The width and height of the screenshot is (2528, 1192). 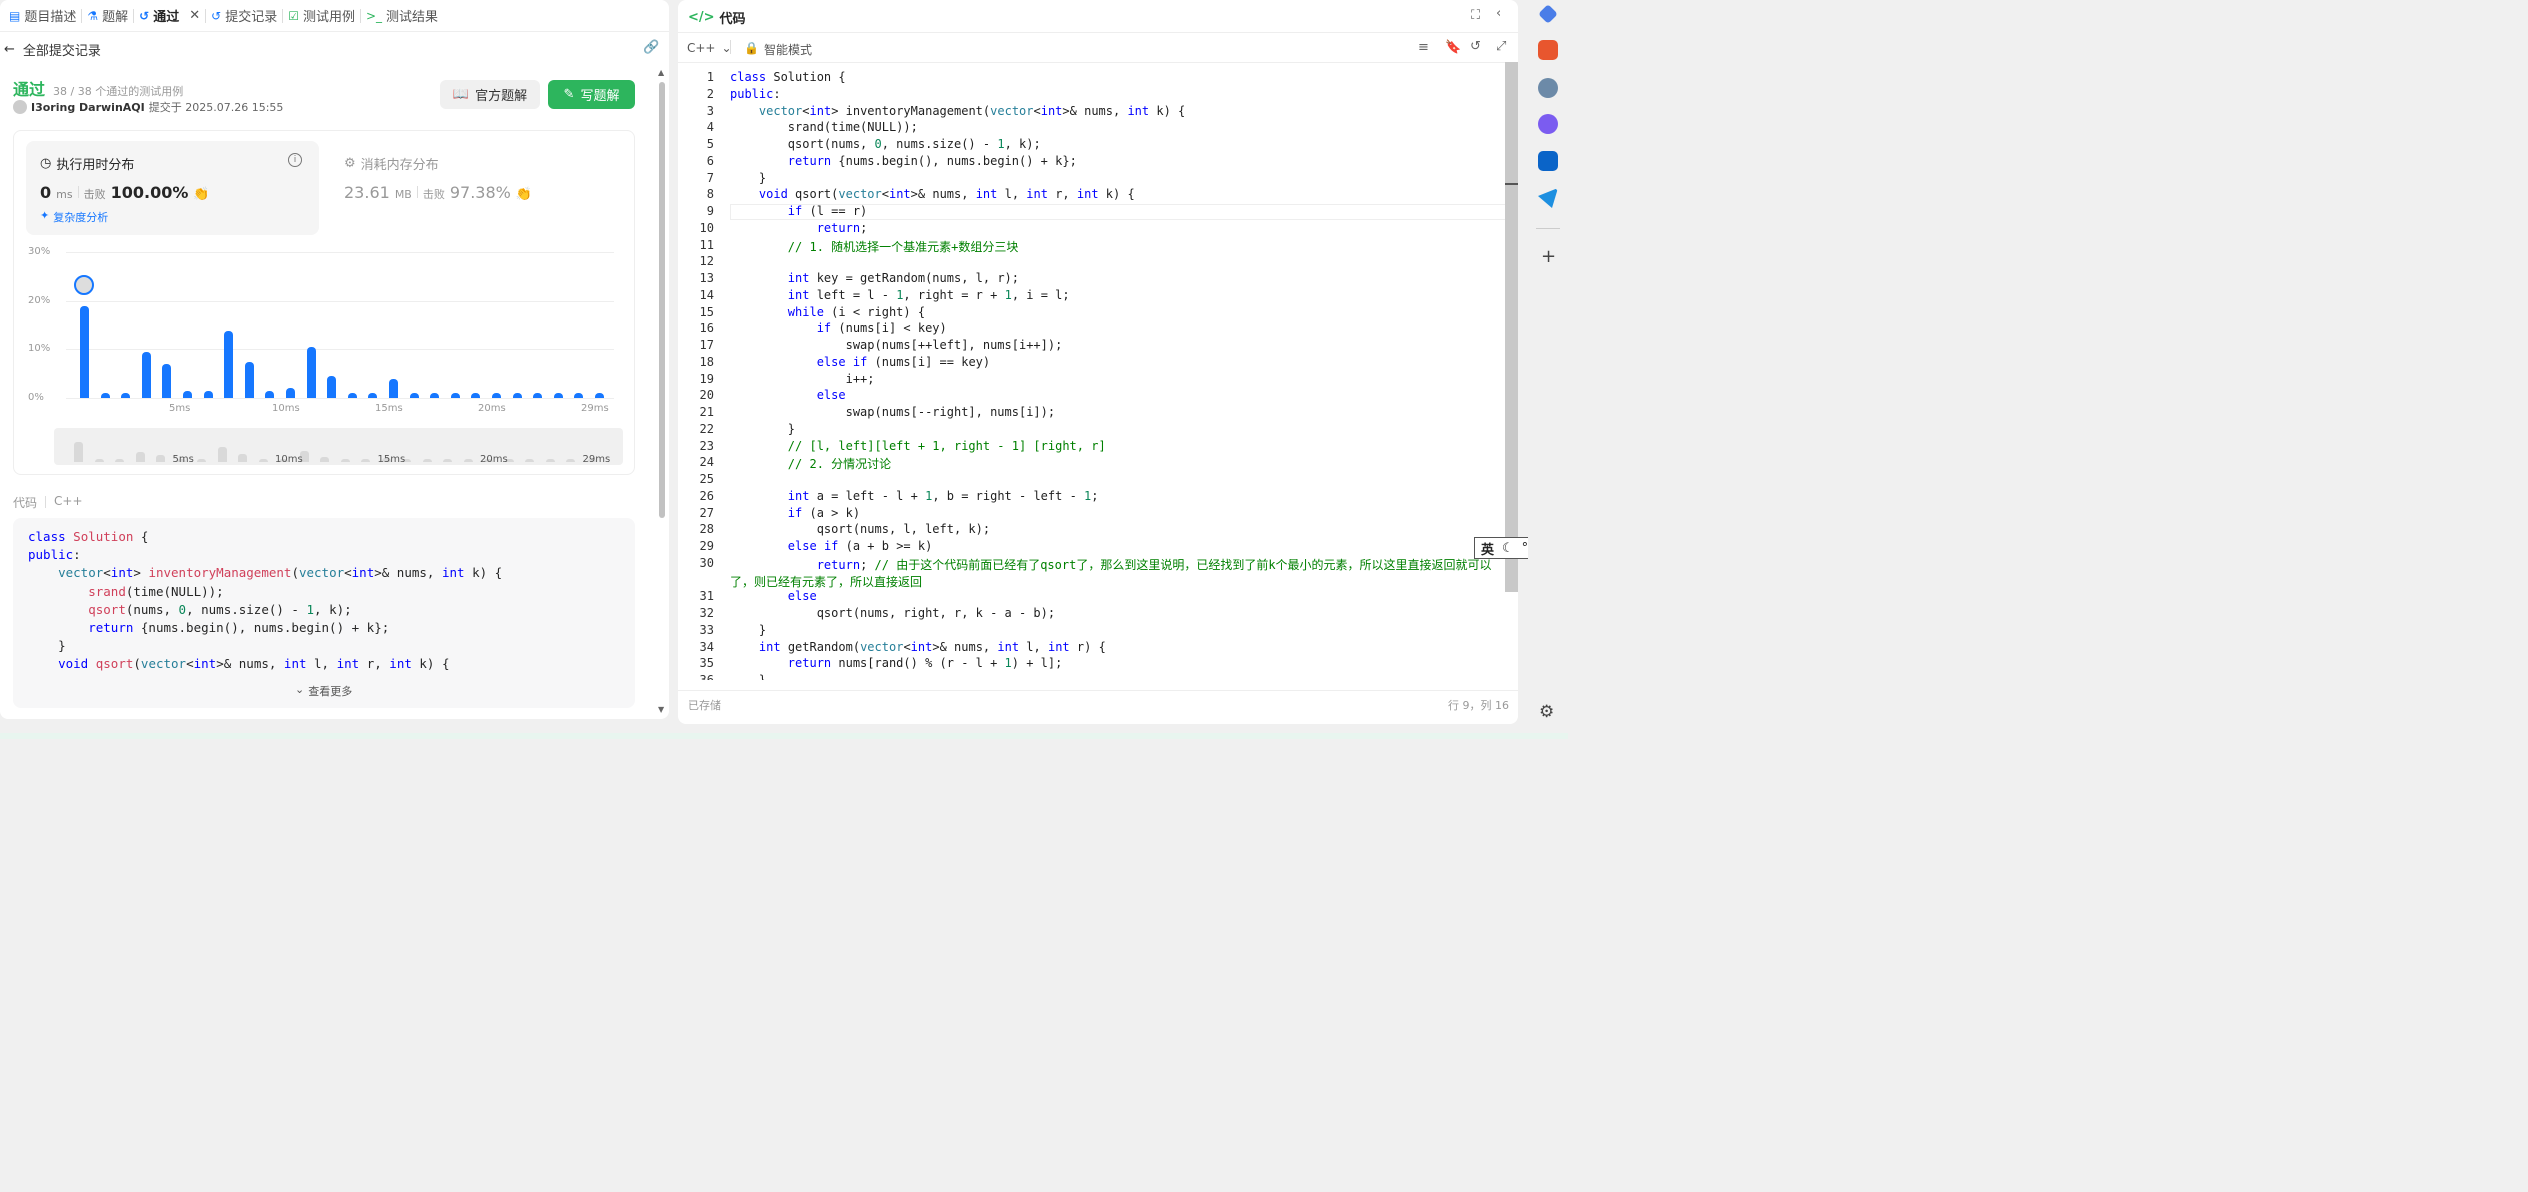 I want to click on left-scrollbar, so click(x=662, y=300).